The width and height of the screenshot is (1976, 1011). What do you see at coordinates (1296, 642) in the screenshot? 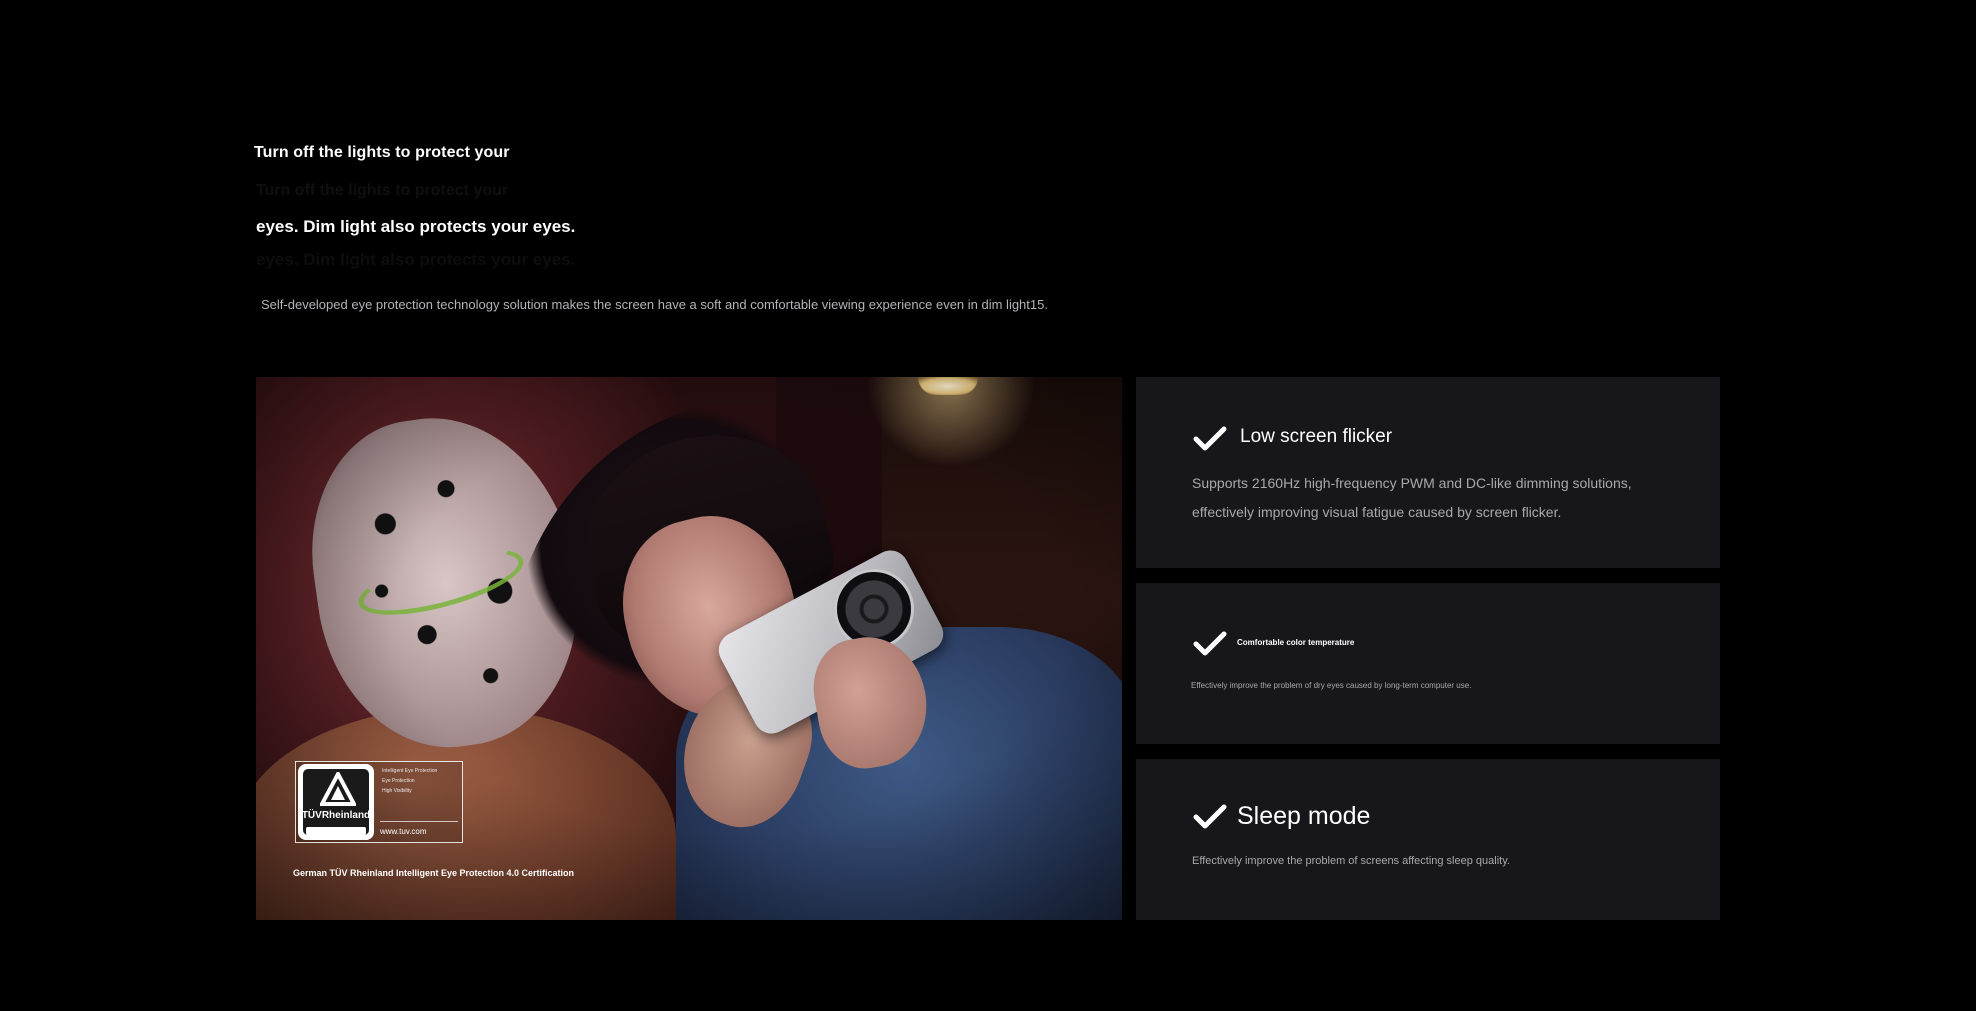
I see `feature-title: Comfortable color temperature` at bounding box center [1296, 642].